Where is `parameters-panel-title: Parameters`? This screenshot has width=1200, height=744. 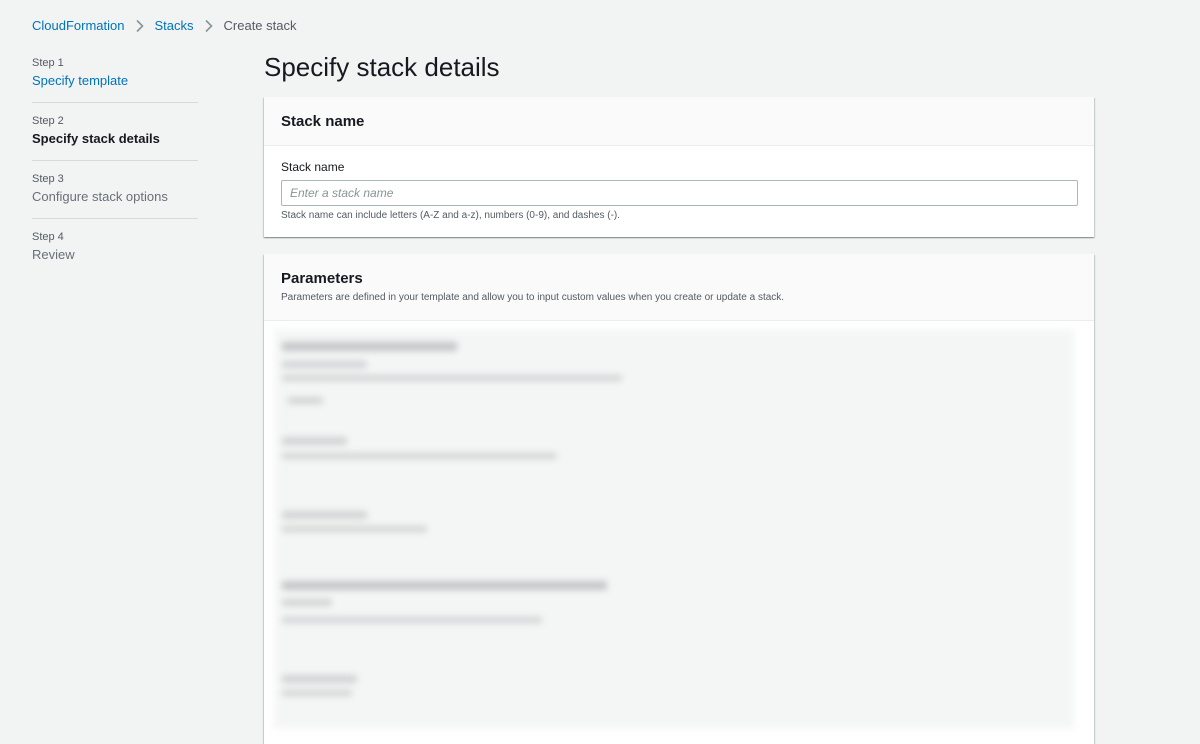 parameters-panel-title: Parameters is located at coordinates (322, 278).